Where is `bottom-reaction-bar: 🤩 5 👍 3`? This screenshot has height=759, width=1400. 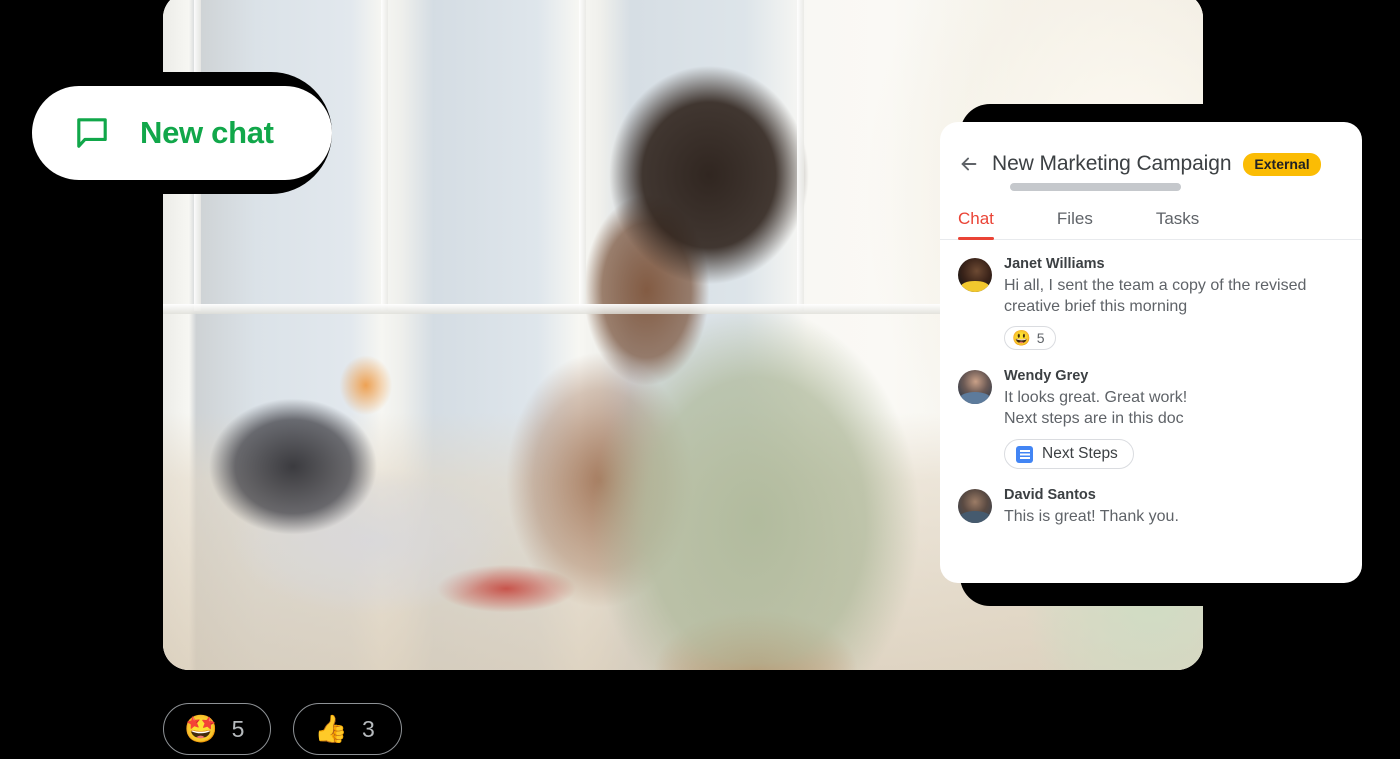 bottom-reaction-bar: 🤩 5 👍 3 is located at coordinates (282, 729).